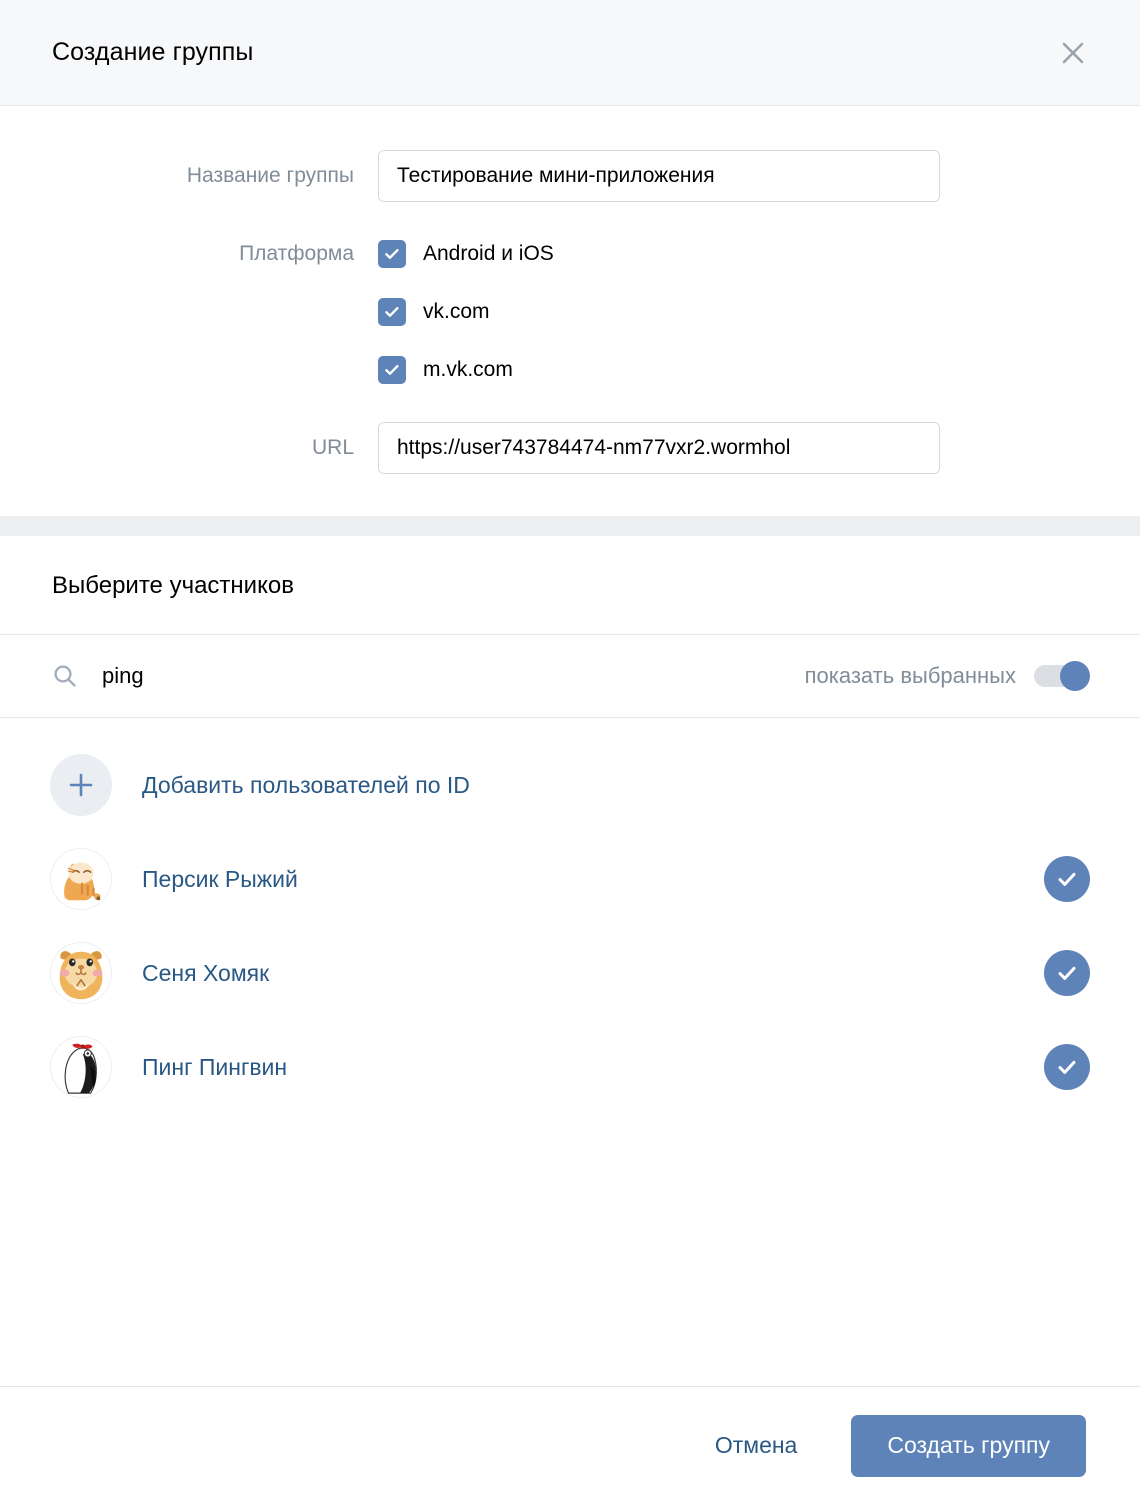 Image resolution: width=1140 pixels, height=1504 pixels. I want to click on close-icon, so click(1073, 53).